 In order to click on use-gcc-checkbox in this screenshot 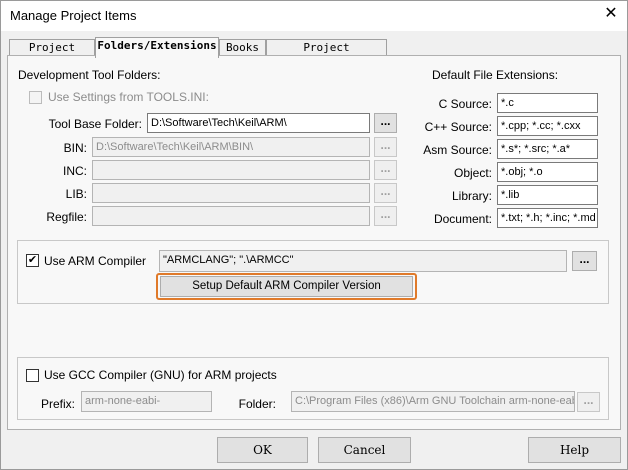, I will do `click(32, 375)`.